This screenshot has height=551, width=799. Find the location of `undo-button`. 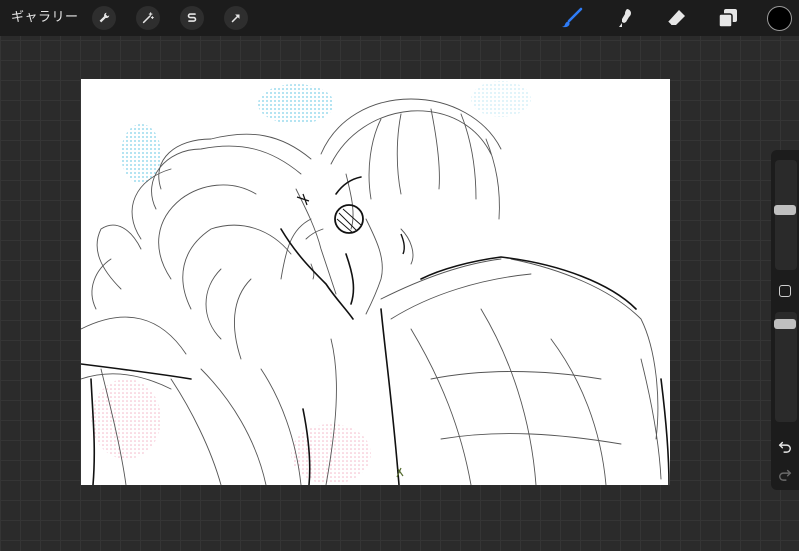

undo-button is located at coordinates (785, 446).